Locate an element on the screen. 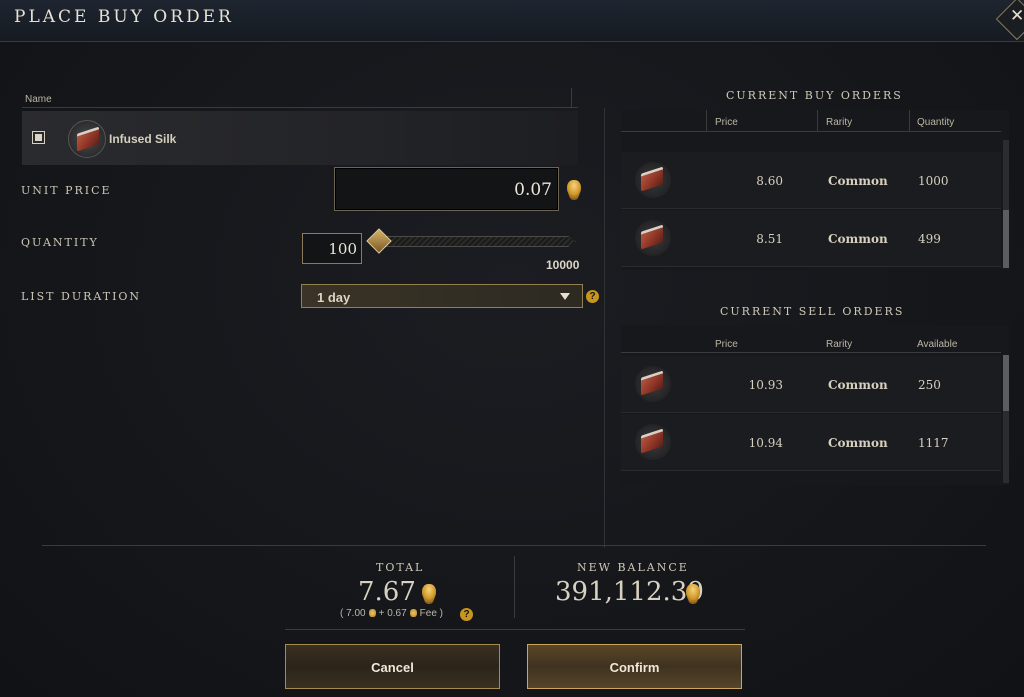  new-balance-label: NEW BALANCE is located at coordinates (633, 567).